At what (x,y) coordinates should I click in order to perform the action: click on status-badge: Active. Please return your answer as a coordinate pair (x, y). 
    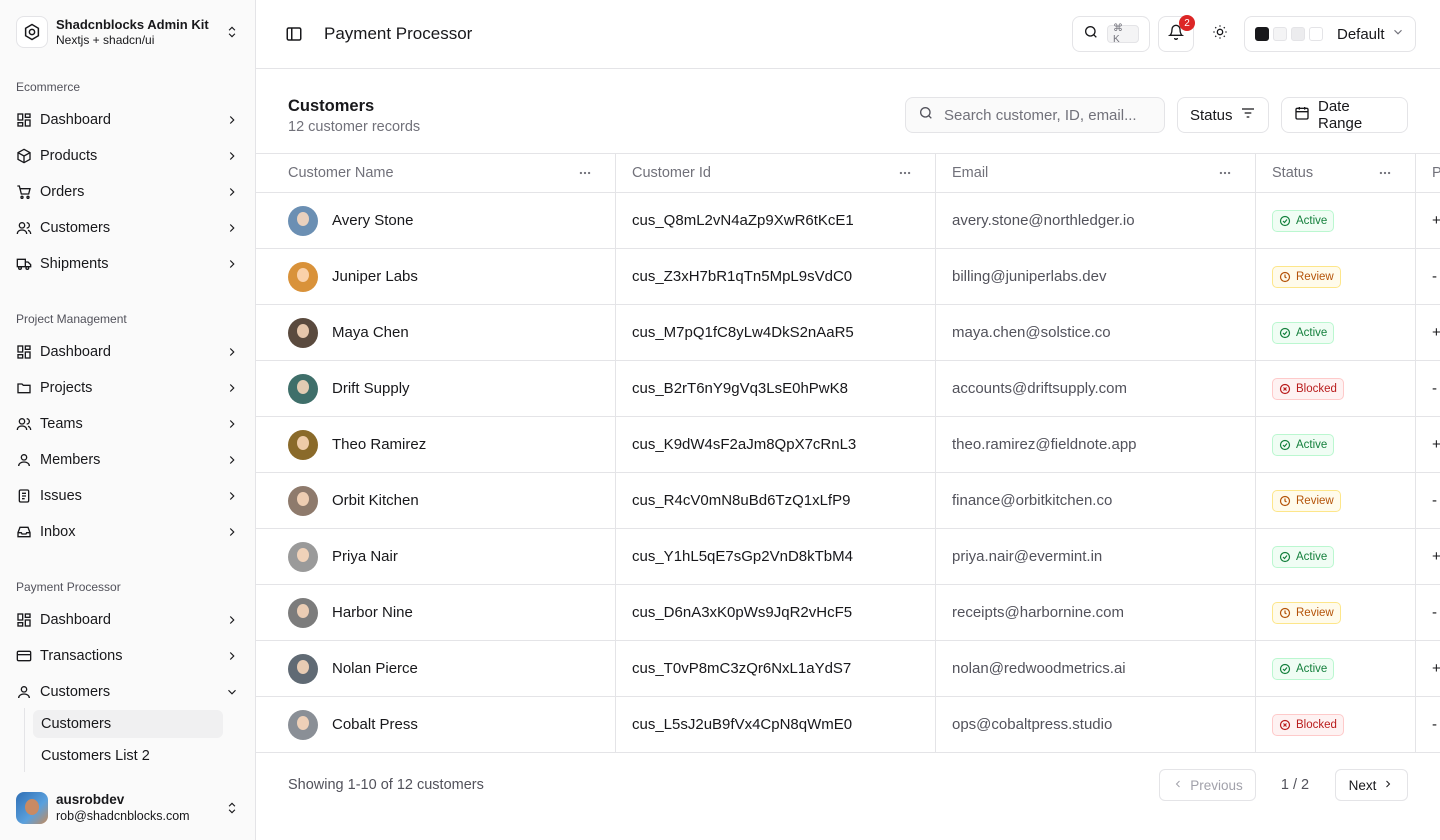
    Looking at the image, I should click on (1303, 556).